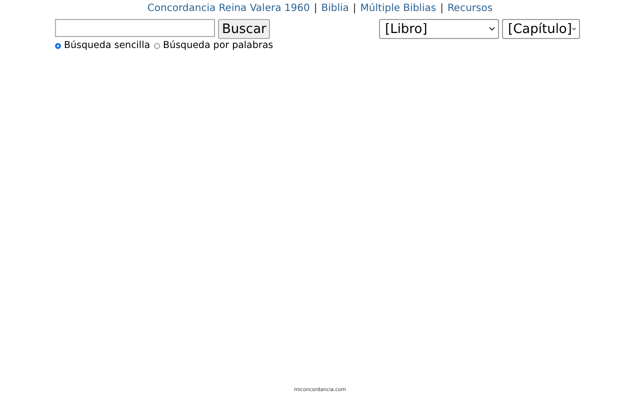  What do you see at coordinates (541, 29) in the screenshot?
I see `dropdown: [Capítulo]` at bounding box center [541, 29].